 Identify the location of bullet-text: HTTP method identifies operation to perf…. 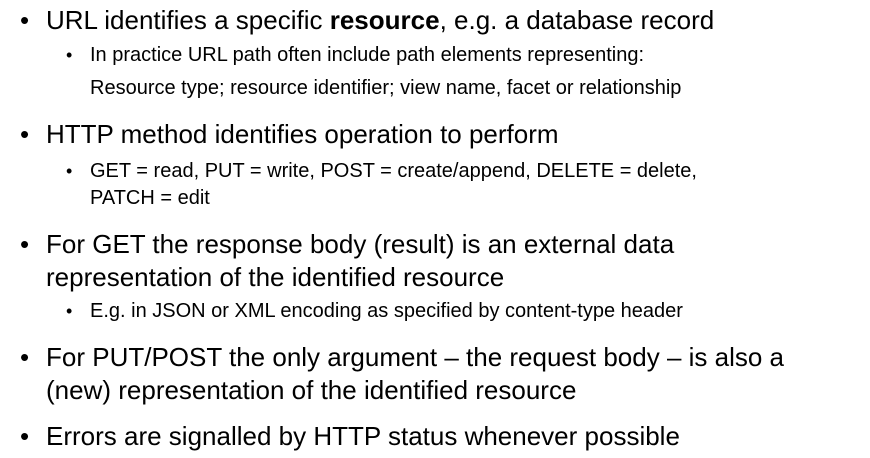
(302, 134).